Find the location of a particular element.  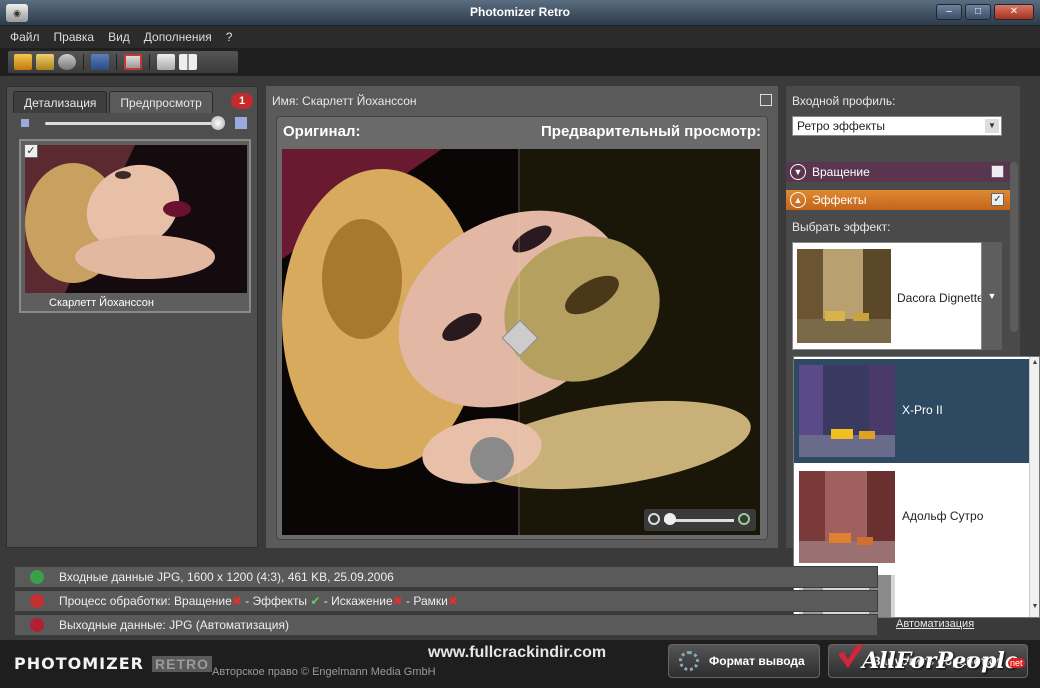

toolbar-group is located at coordinates (123, 62).